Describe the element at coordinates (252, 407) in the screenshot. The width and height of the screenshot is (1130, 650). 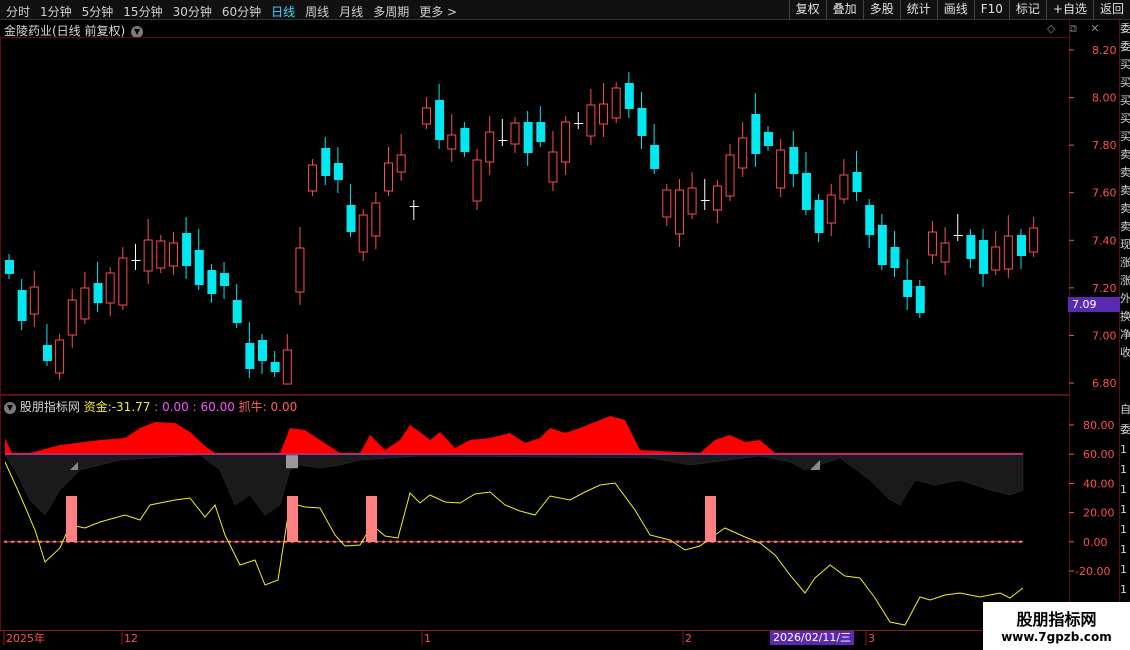
I see `zhuaniu-label: 抓牛:` at that location.